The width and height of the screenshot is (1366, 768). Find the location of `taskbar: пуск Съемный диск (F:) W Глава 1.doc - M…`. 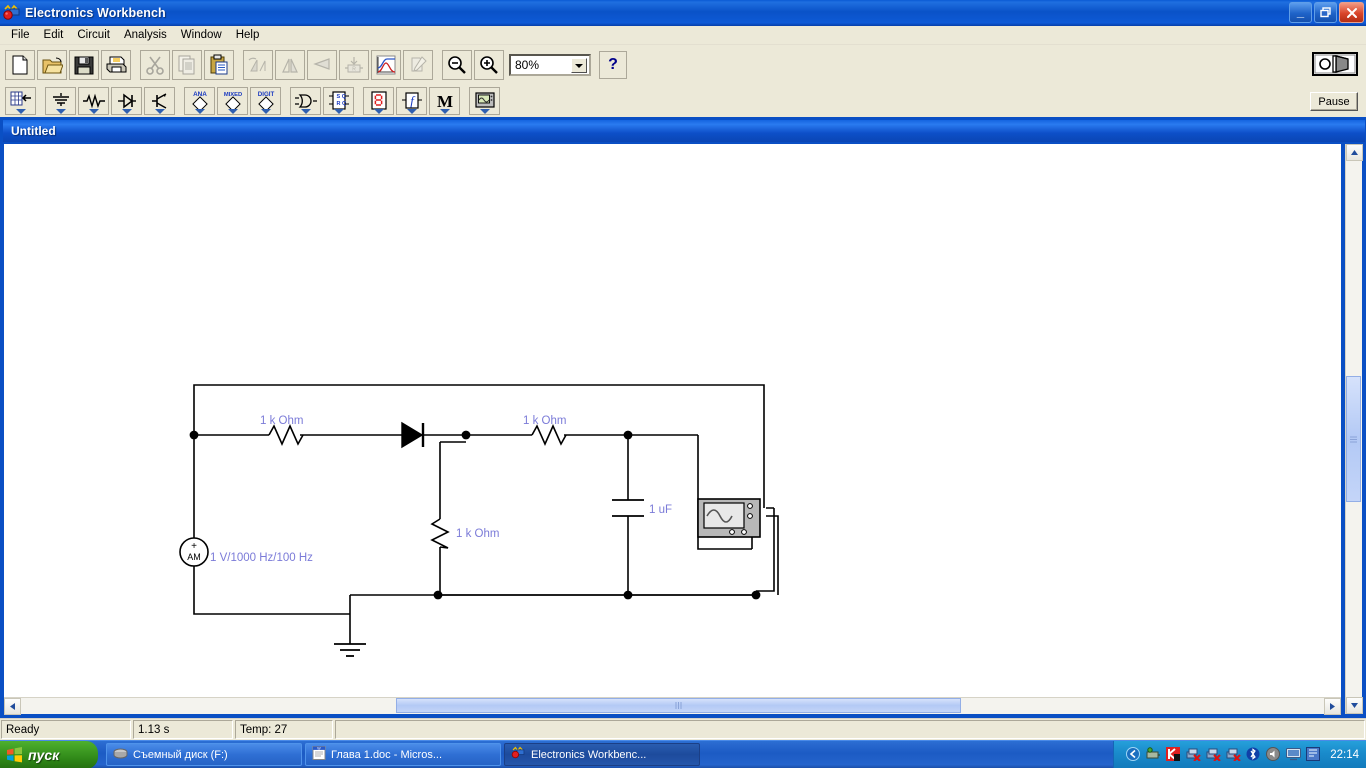

taskbar: пуск Съемный диск (F:) W Глава 1.doc - M… is located at coordinates (683, 754).